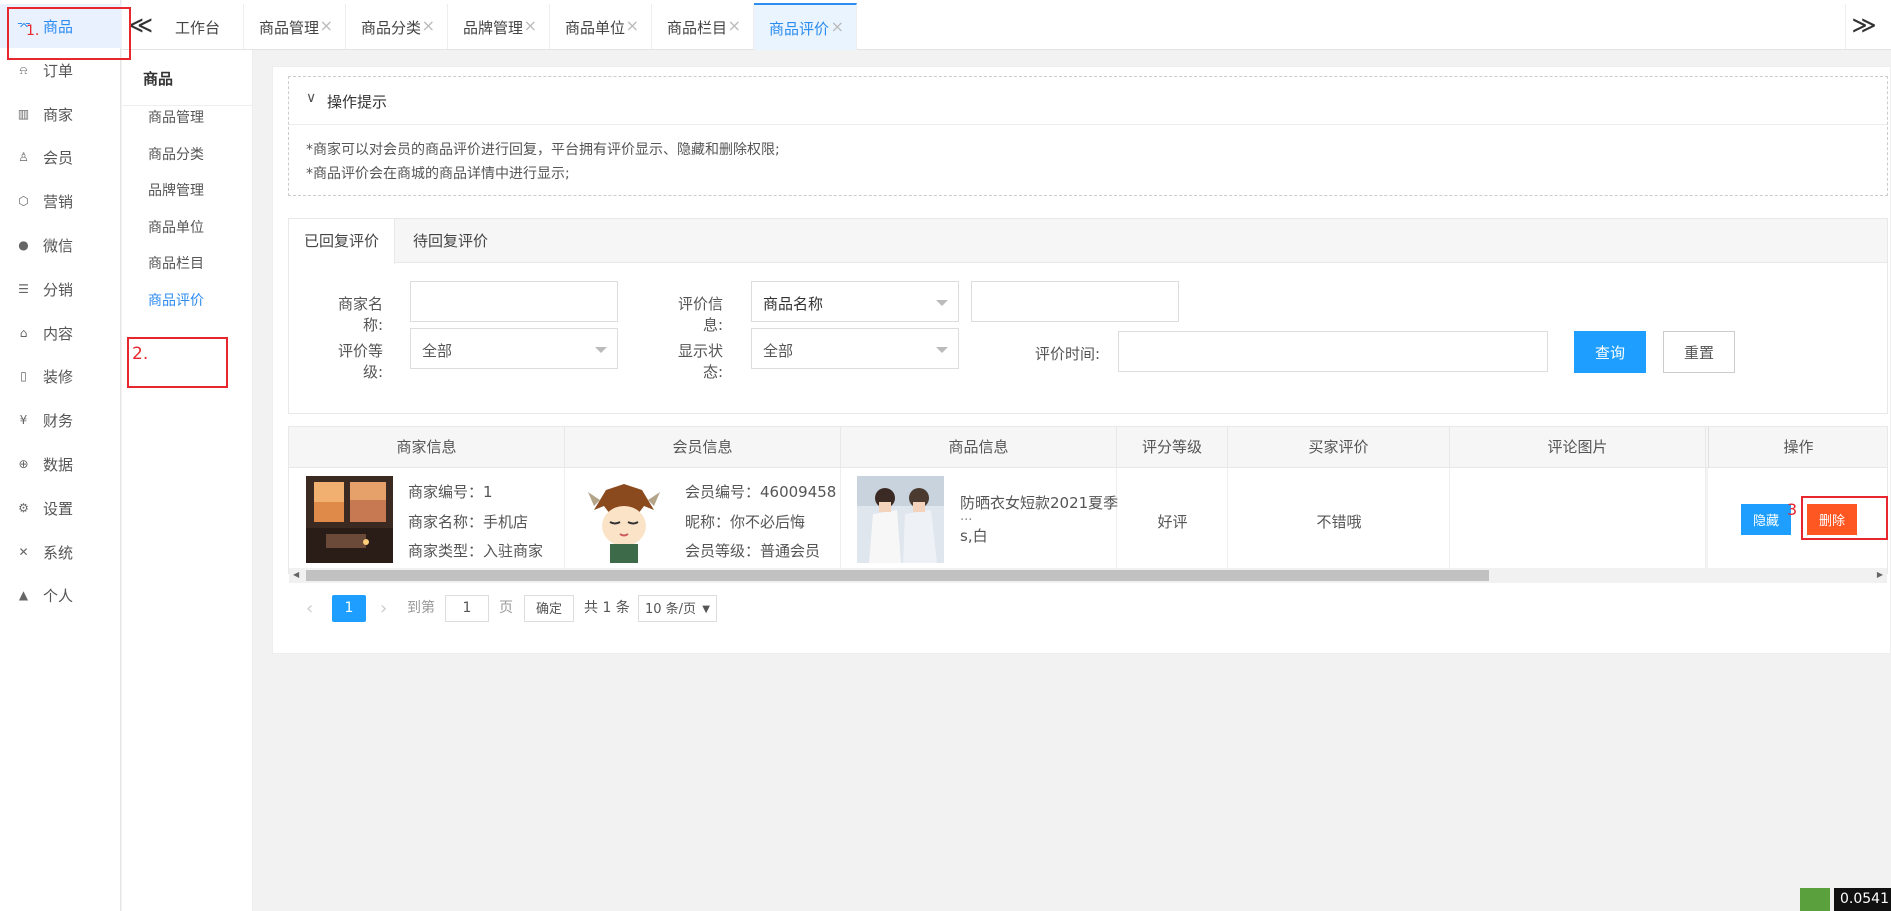 Image resolution: width=1891 pixels, height=911 pixels. I want to click on nav-item-label: 商家, so click(58, 114).